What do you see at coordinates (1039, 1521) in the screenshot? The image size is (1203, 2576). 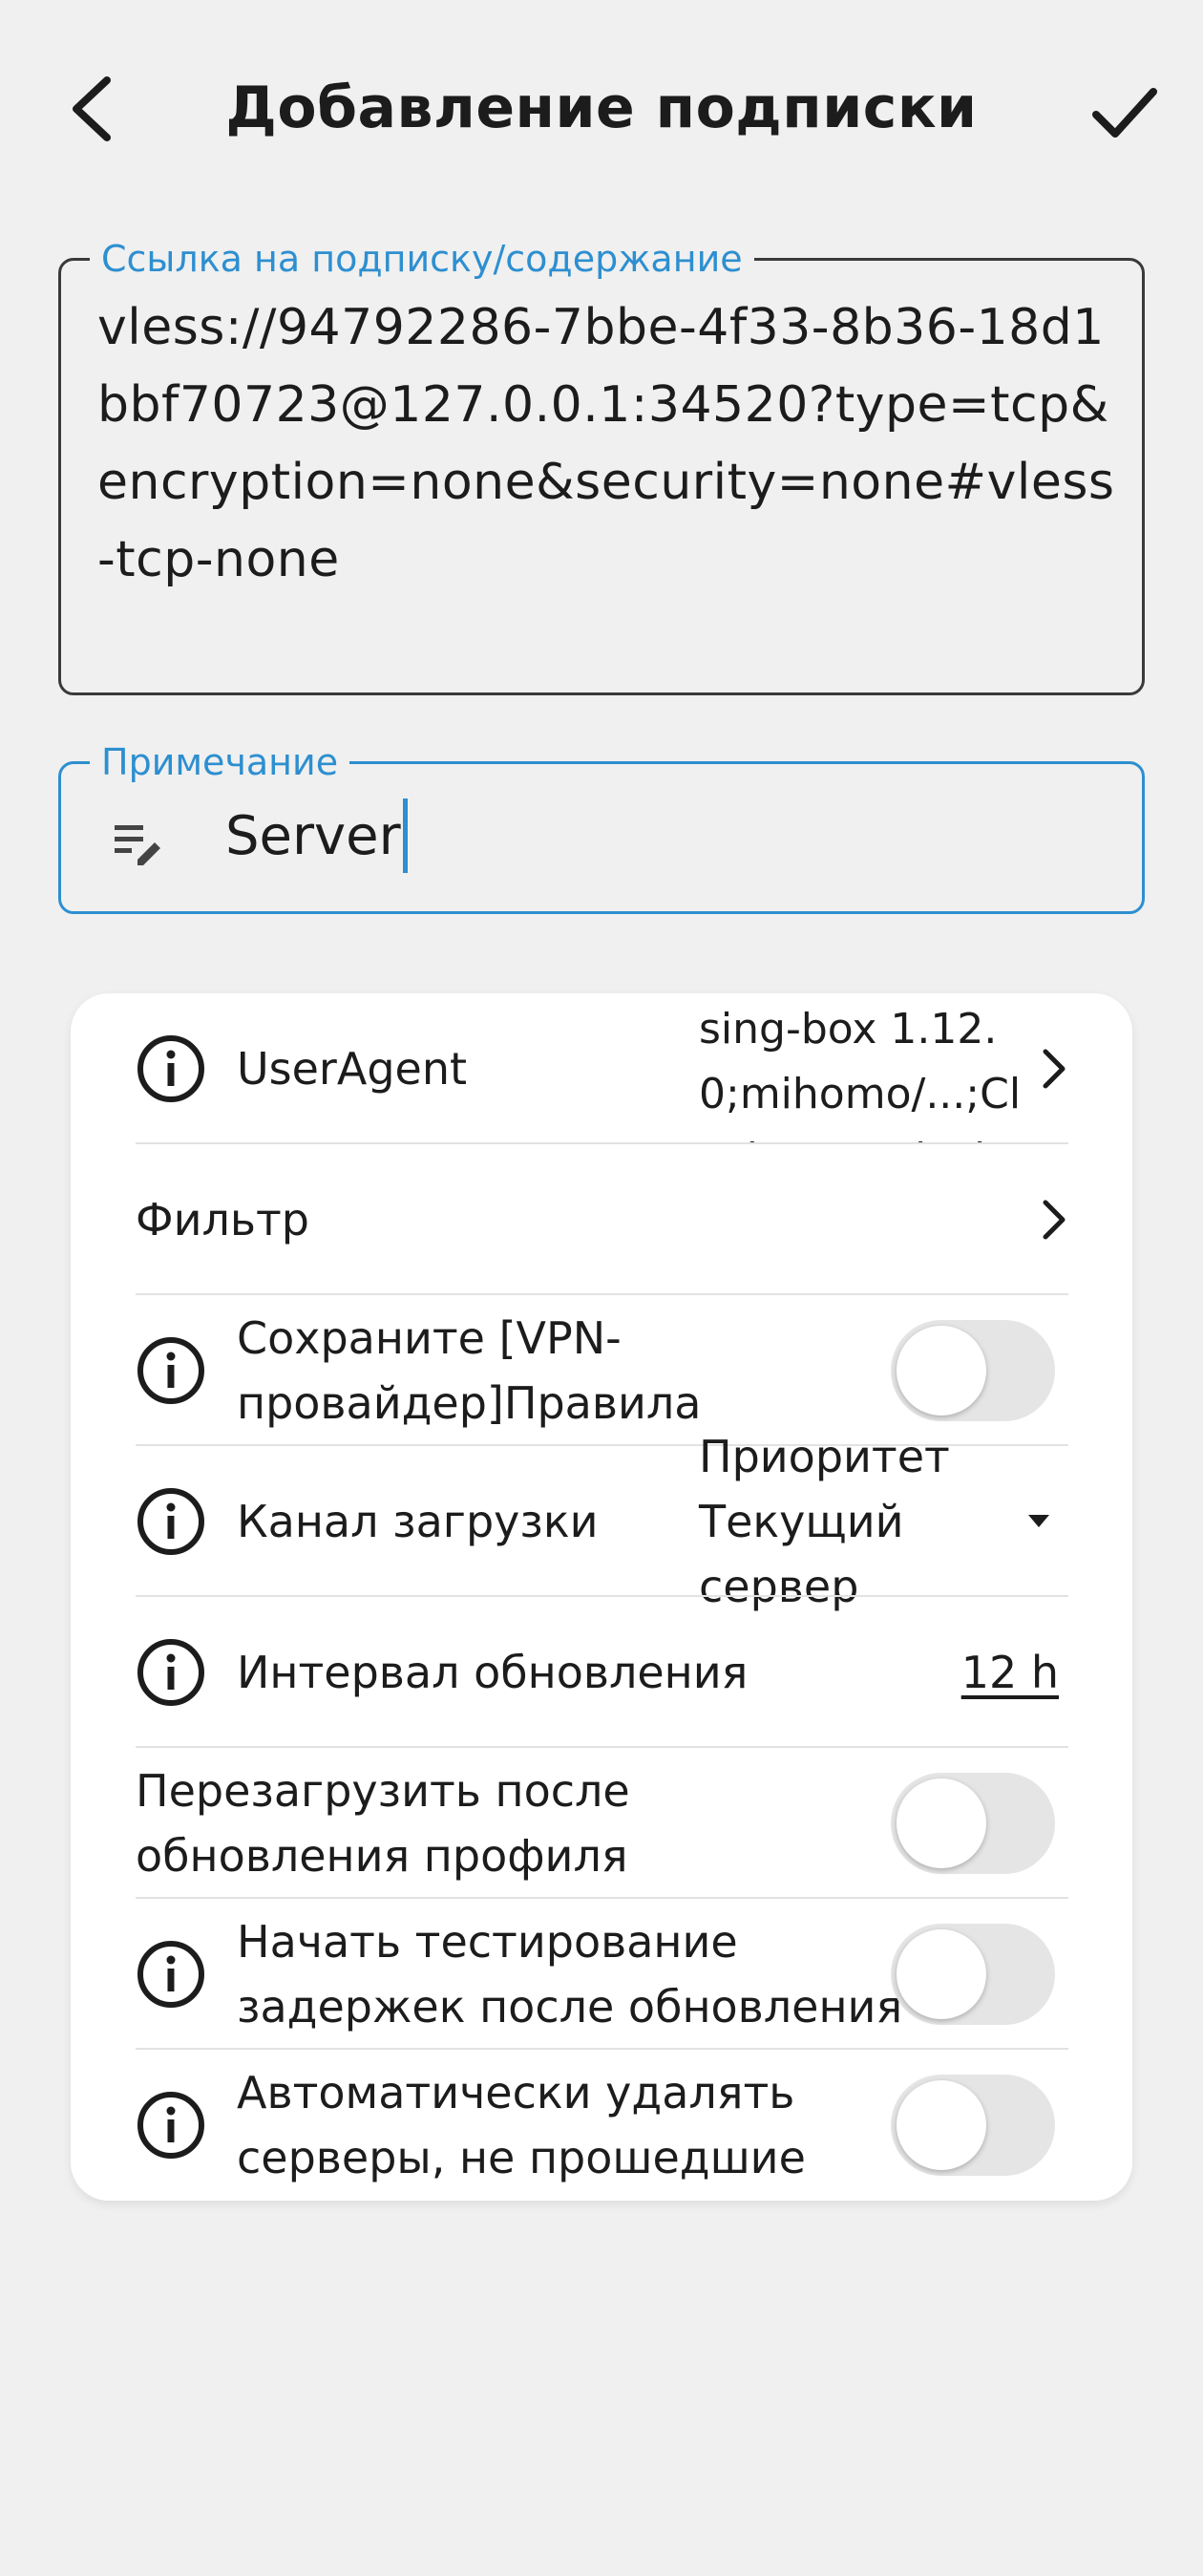 I see `dropdown-arrow-icon` at bounding box center [1039, 1521].